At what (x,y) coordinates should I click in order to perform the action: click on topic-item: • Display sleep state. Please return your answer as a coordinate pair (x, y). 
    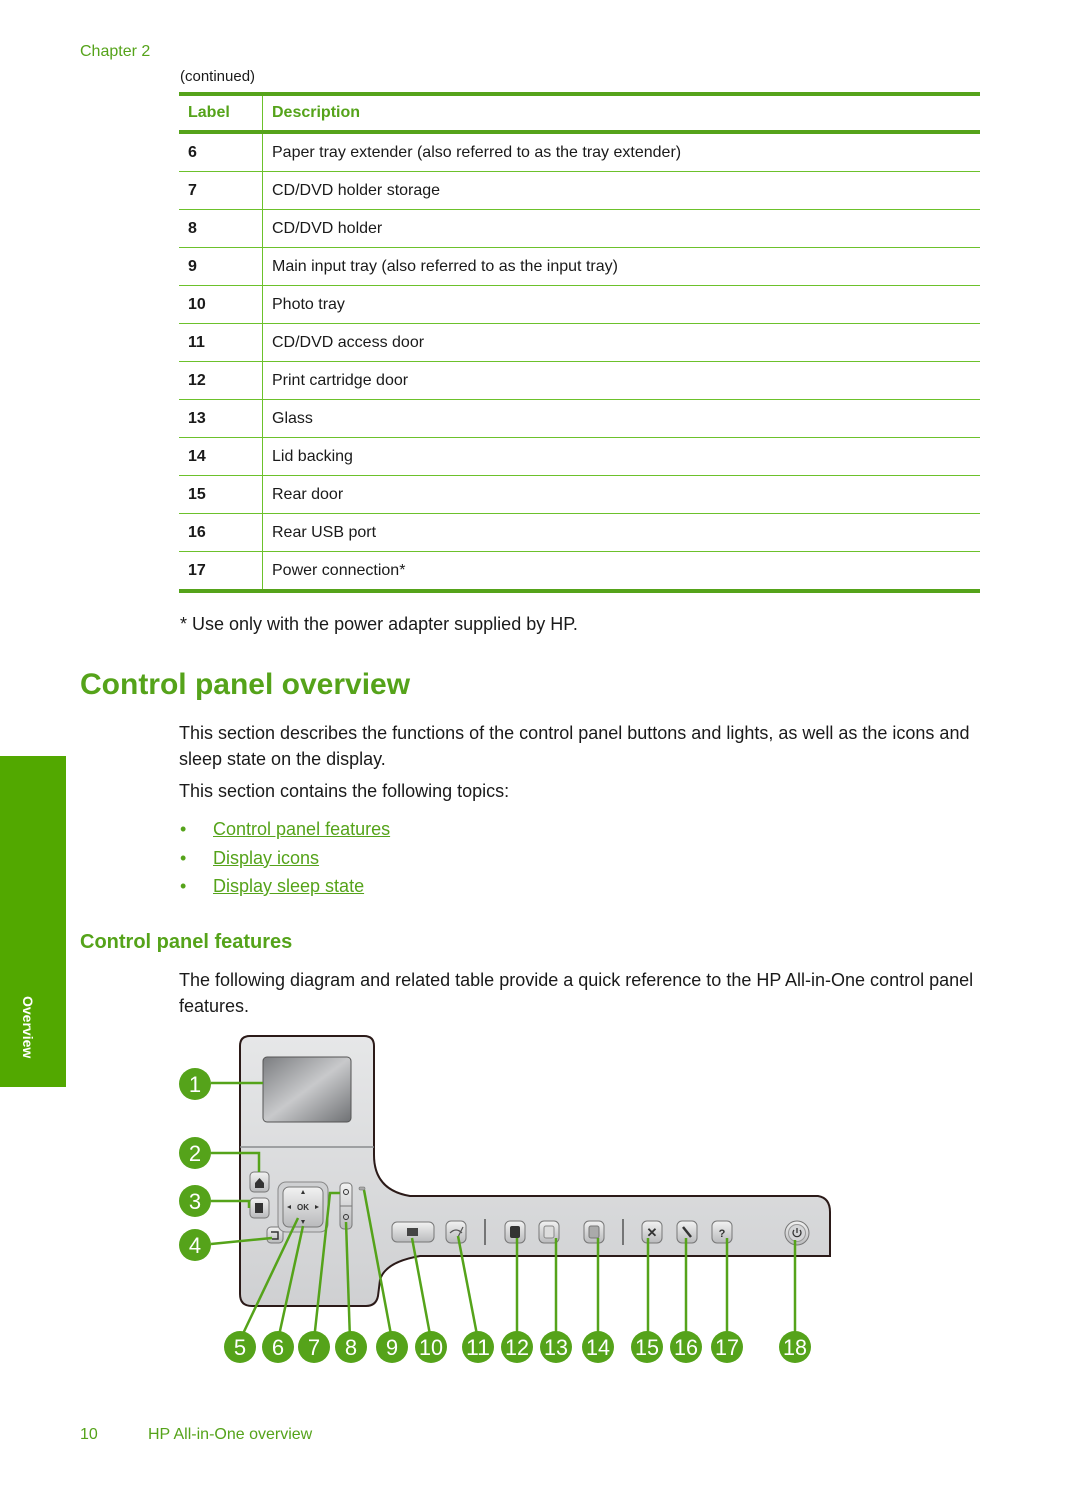
    Looking at the image, I should click on (285, 887).